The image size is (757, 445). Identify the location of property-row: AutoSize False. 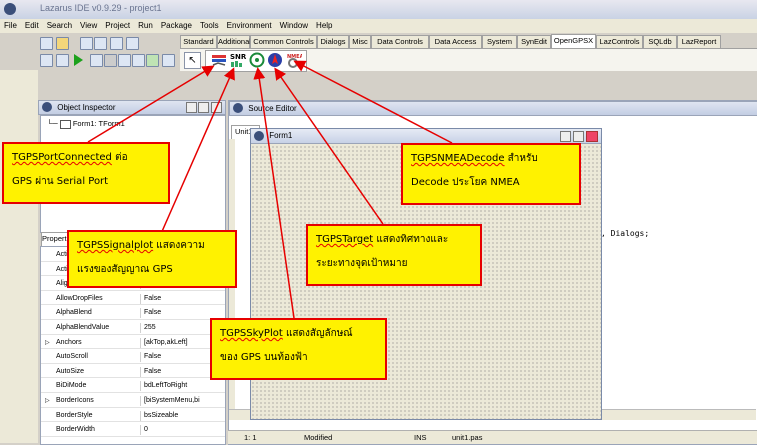
(133, 372).